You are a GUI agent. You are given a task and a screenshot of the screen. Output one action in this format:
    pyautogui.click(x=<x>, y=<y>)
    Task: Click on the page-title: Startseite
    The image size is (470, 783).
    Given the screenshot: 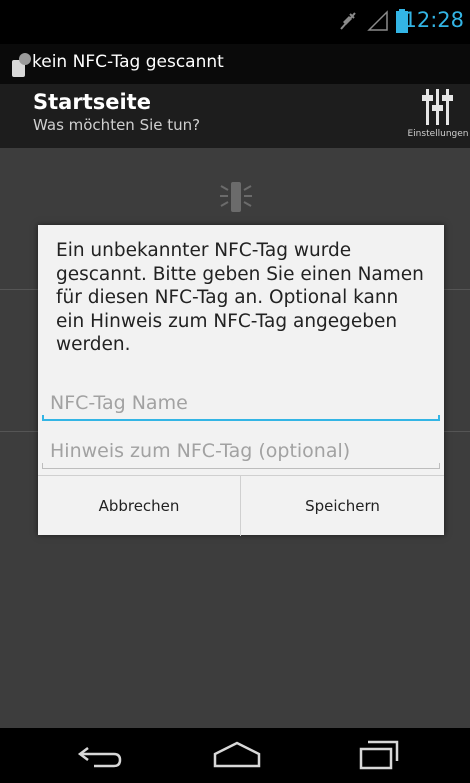 What is the action you would take?
    pyautogui.click(x=92, y=102)
    